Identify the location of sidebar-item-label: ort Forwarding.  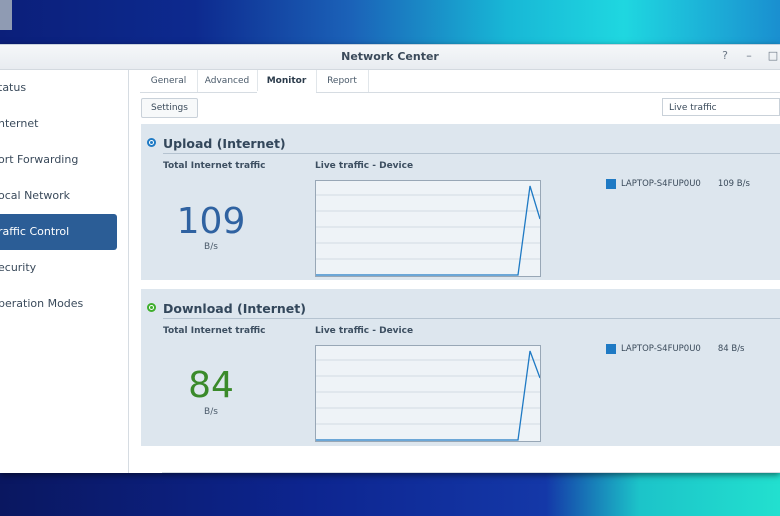
(39, 159).